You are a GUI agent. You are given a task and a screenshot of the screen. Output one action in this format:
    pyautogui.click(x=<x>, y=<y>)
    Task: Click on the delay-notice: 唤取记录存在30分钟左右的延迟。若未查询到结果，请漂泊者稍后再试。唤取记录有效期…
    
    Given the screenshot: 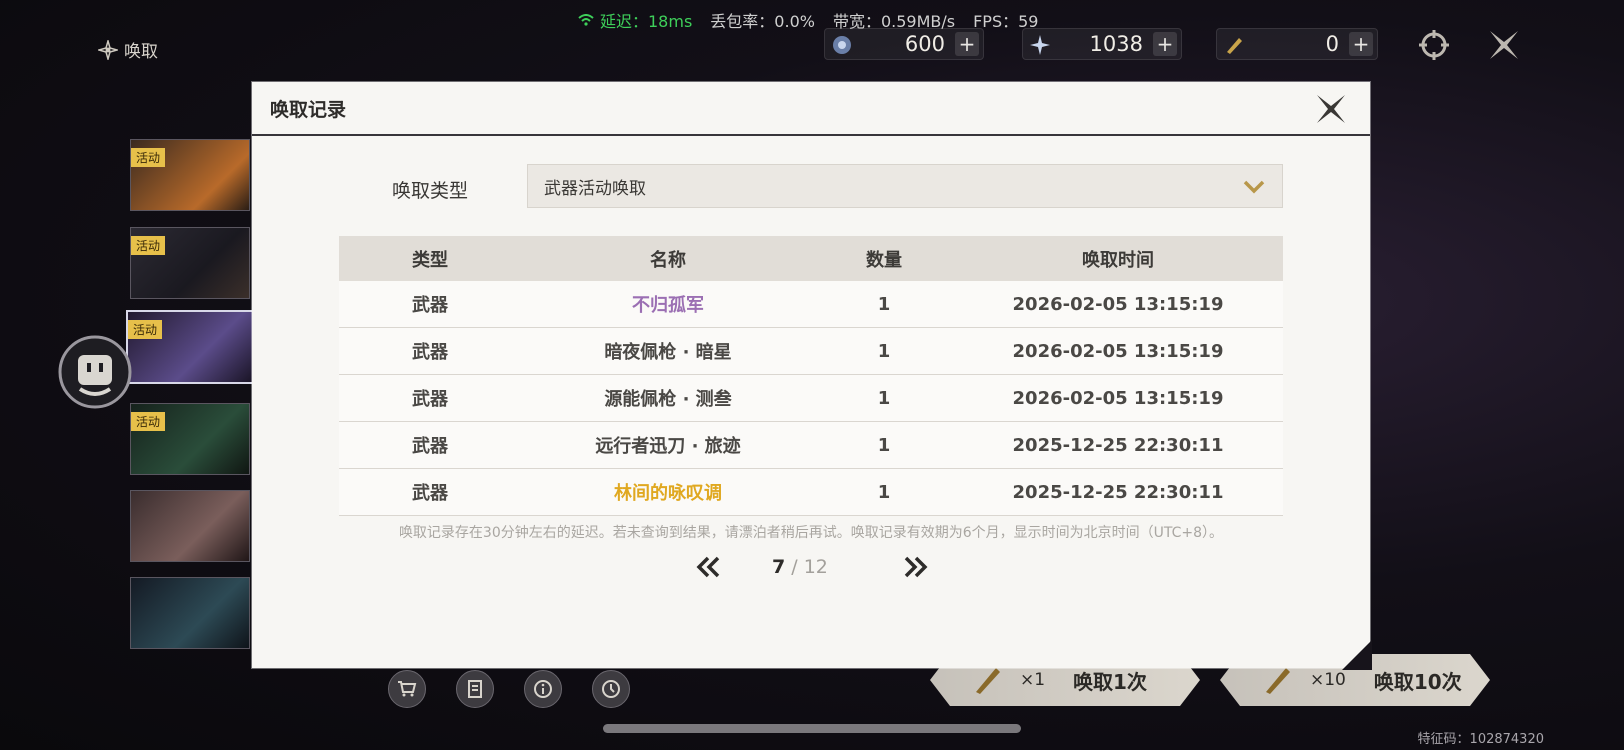 What is the action you would take?
    pyautogui.click(x=811, y=533)
    